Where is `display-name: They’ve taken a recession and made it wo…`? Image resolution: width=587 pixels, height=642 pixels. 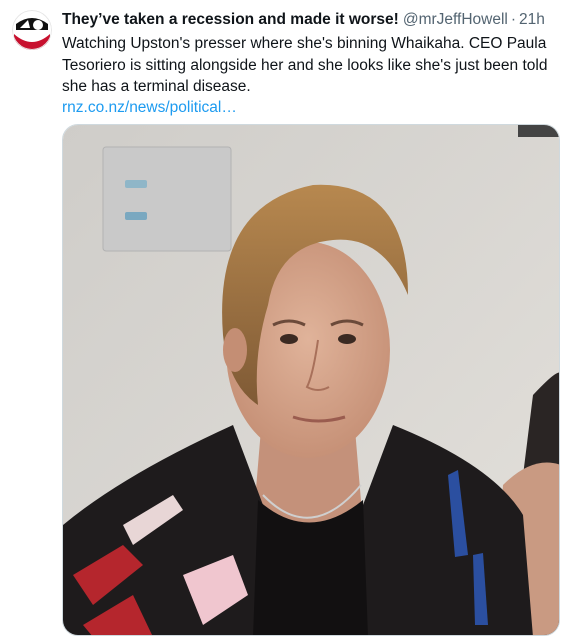
display-name: They’ve taken a recession and made it wo… is located at coordinates (230, 20).